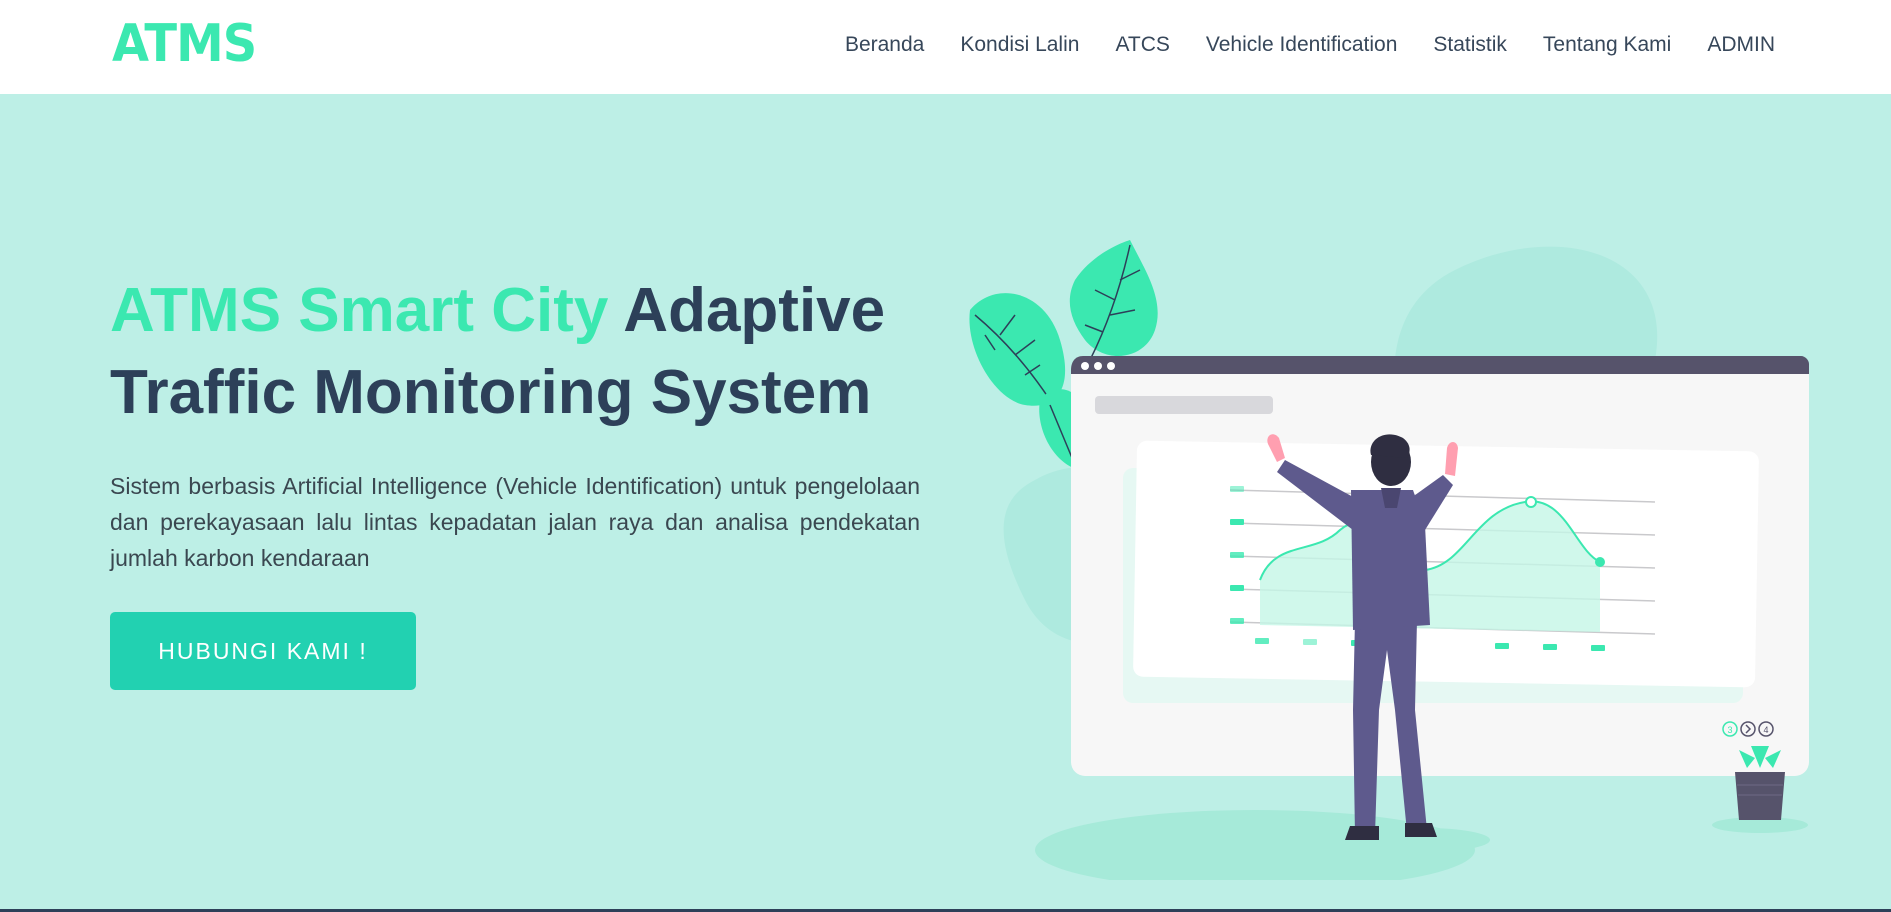 Image resolution: width=1891 pixels, height=912 pixels. I want to click on pager-number: 3, so click(1729, 730).